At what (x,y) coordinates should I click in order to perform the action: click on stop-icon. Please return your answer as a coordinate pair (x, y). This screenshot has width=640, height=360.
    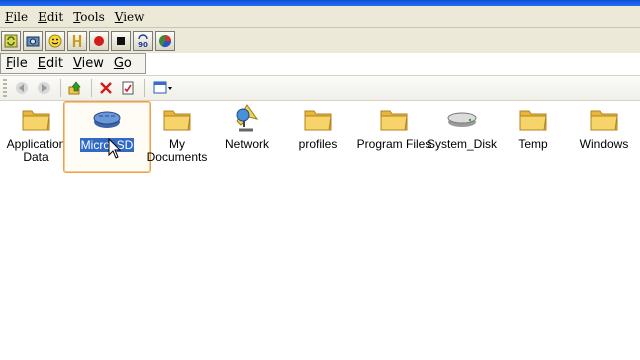
    Looking at the image, I should click on (121, 41).